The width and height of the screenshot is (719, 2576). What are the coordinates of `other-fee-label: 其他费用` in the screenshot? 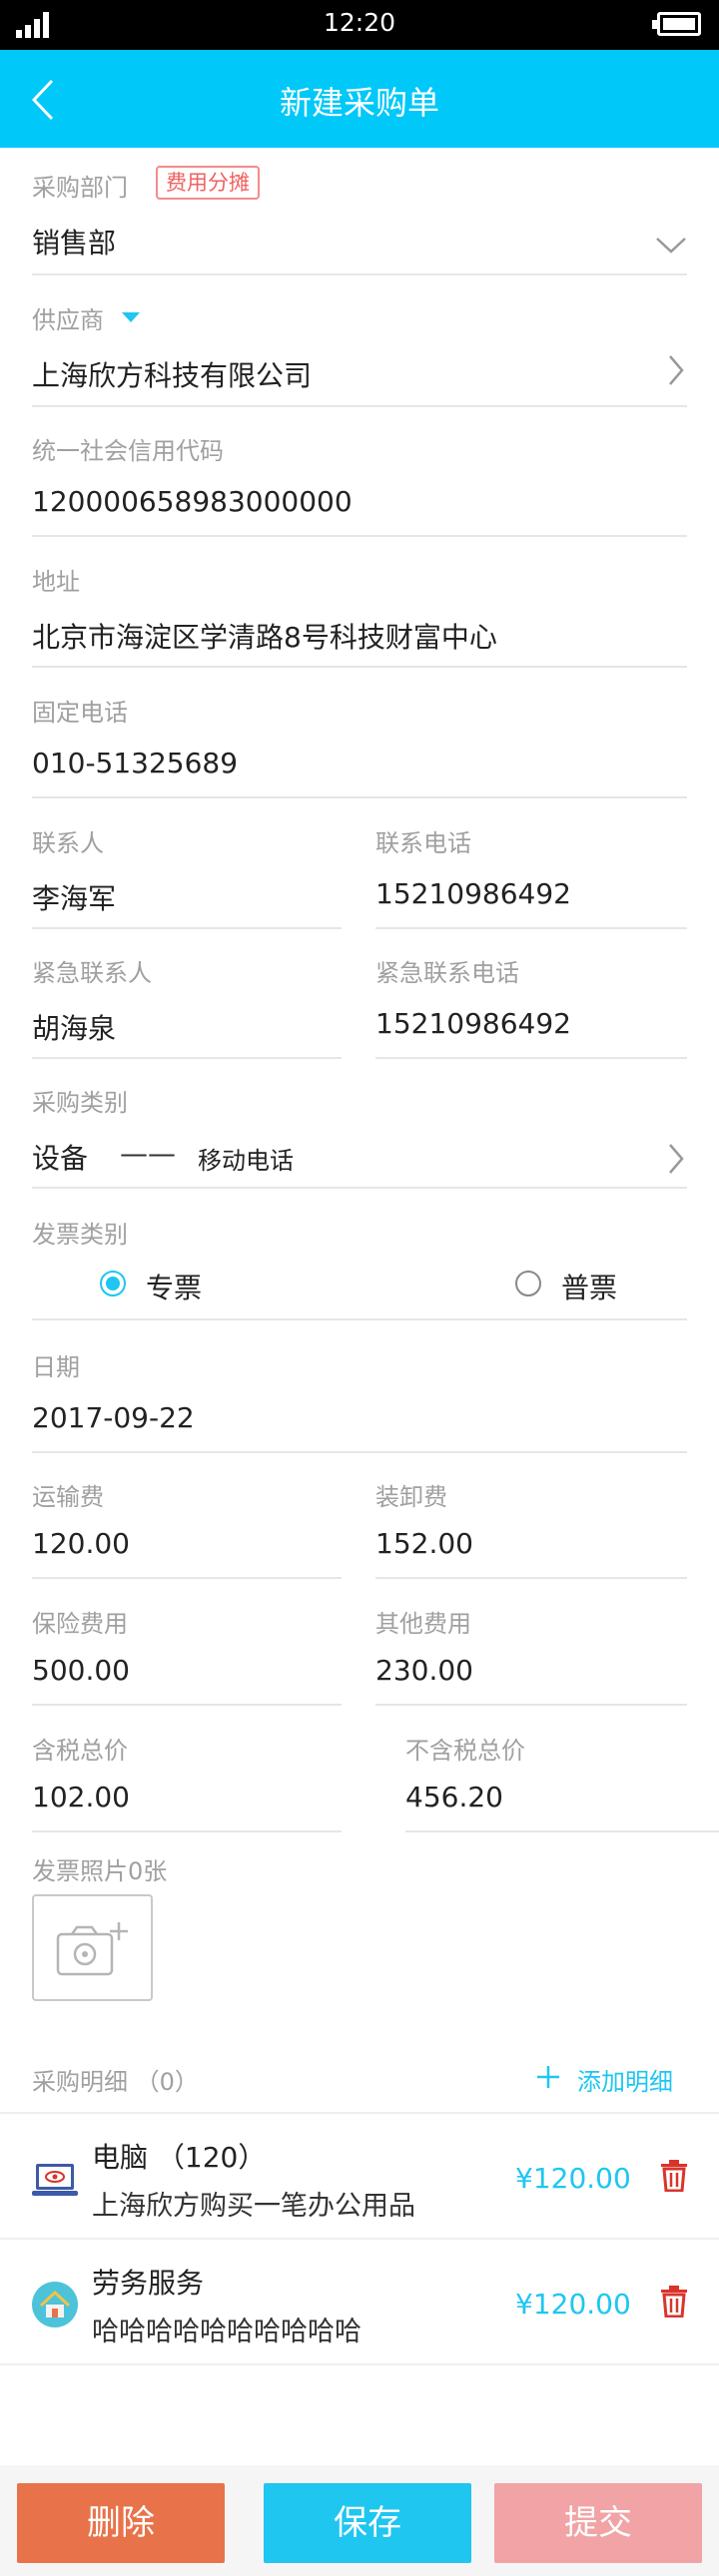 It's located at (423, 1624).